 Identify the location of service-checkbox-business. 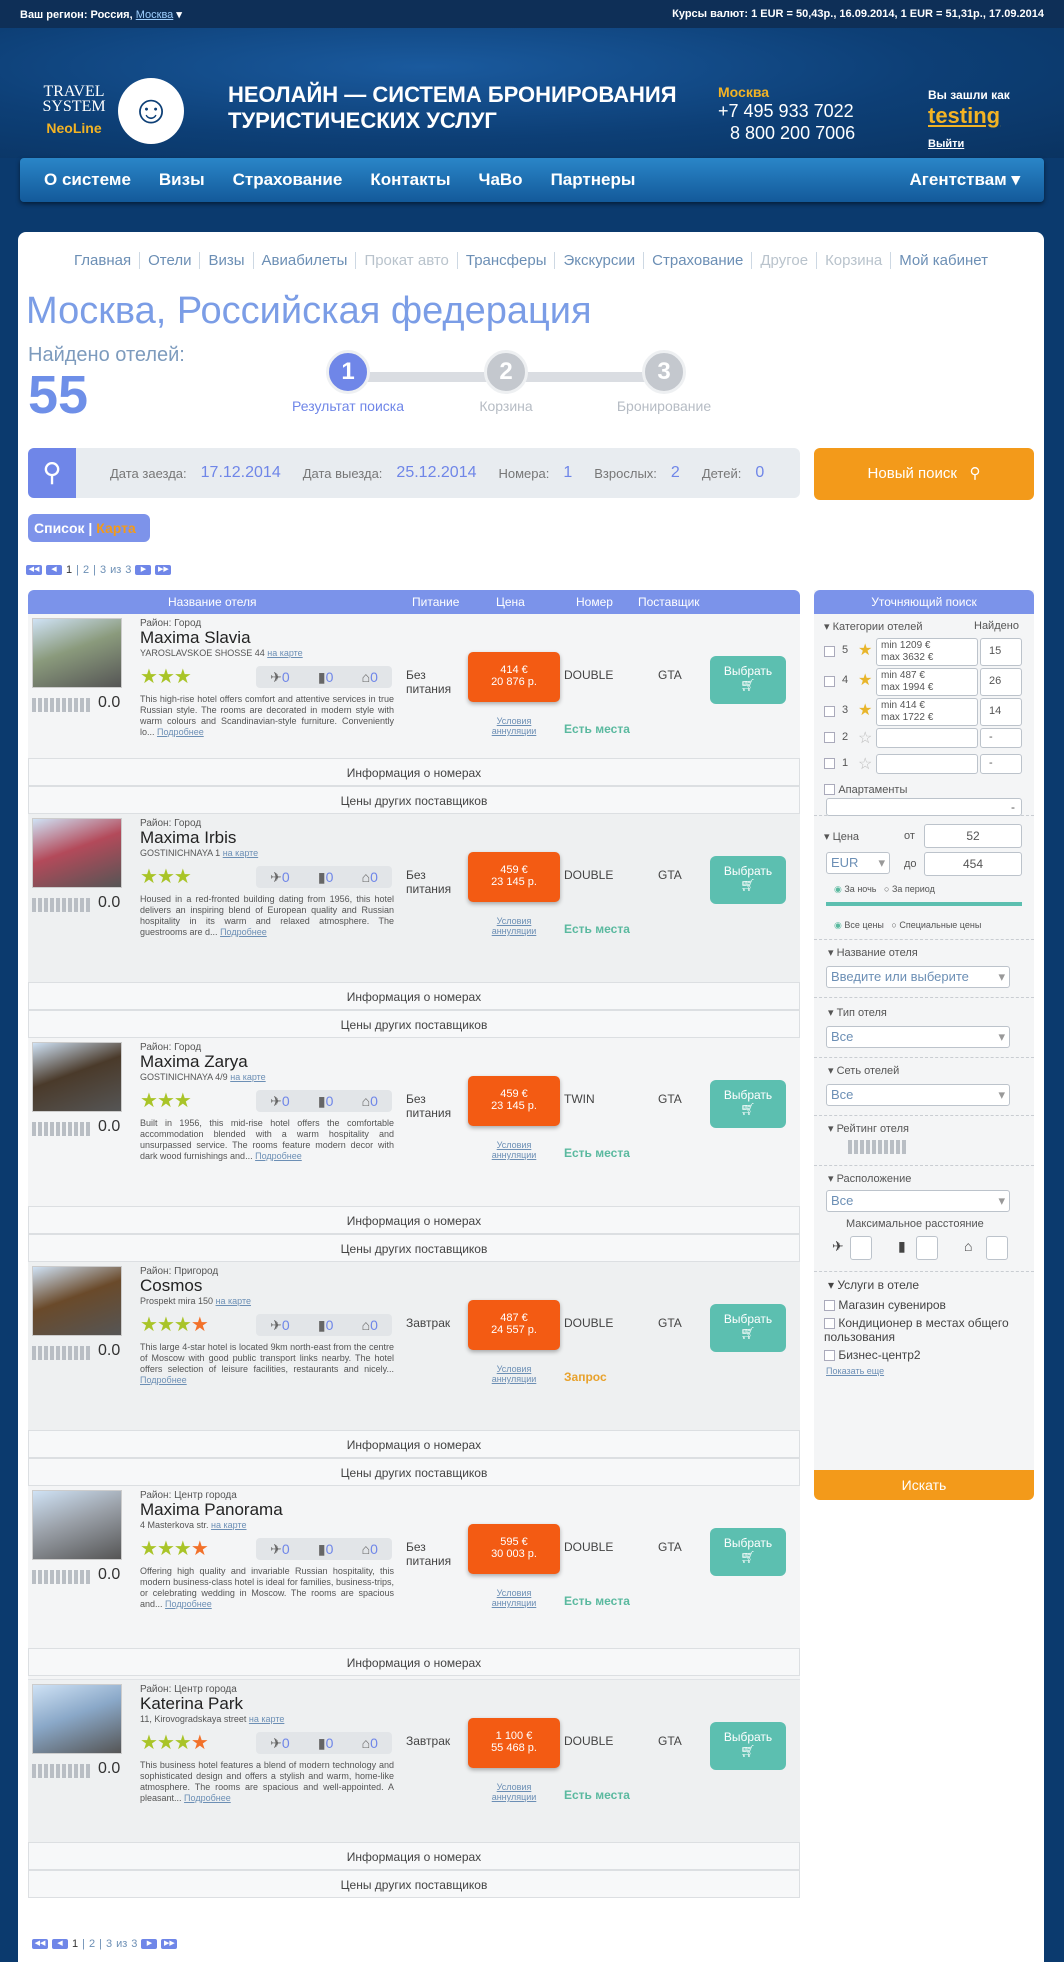
(829, 1356).